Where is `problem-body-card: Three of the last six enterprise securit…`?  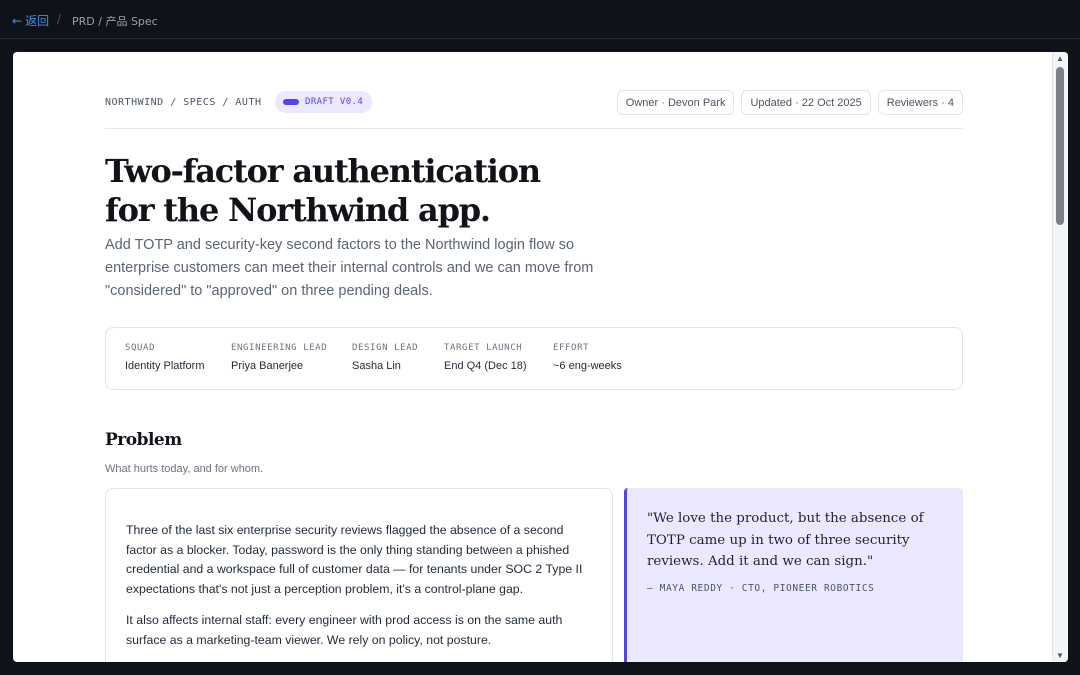 problem-body-card: Three of the last six enterprise securit… is located at coordinates (359, 575).